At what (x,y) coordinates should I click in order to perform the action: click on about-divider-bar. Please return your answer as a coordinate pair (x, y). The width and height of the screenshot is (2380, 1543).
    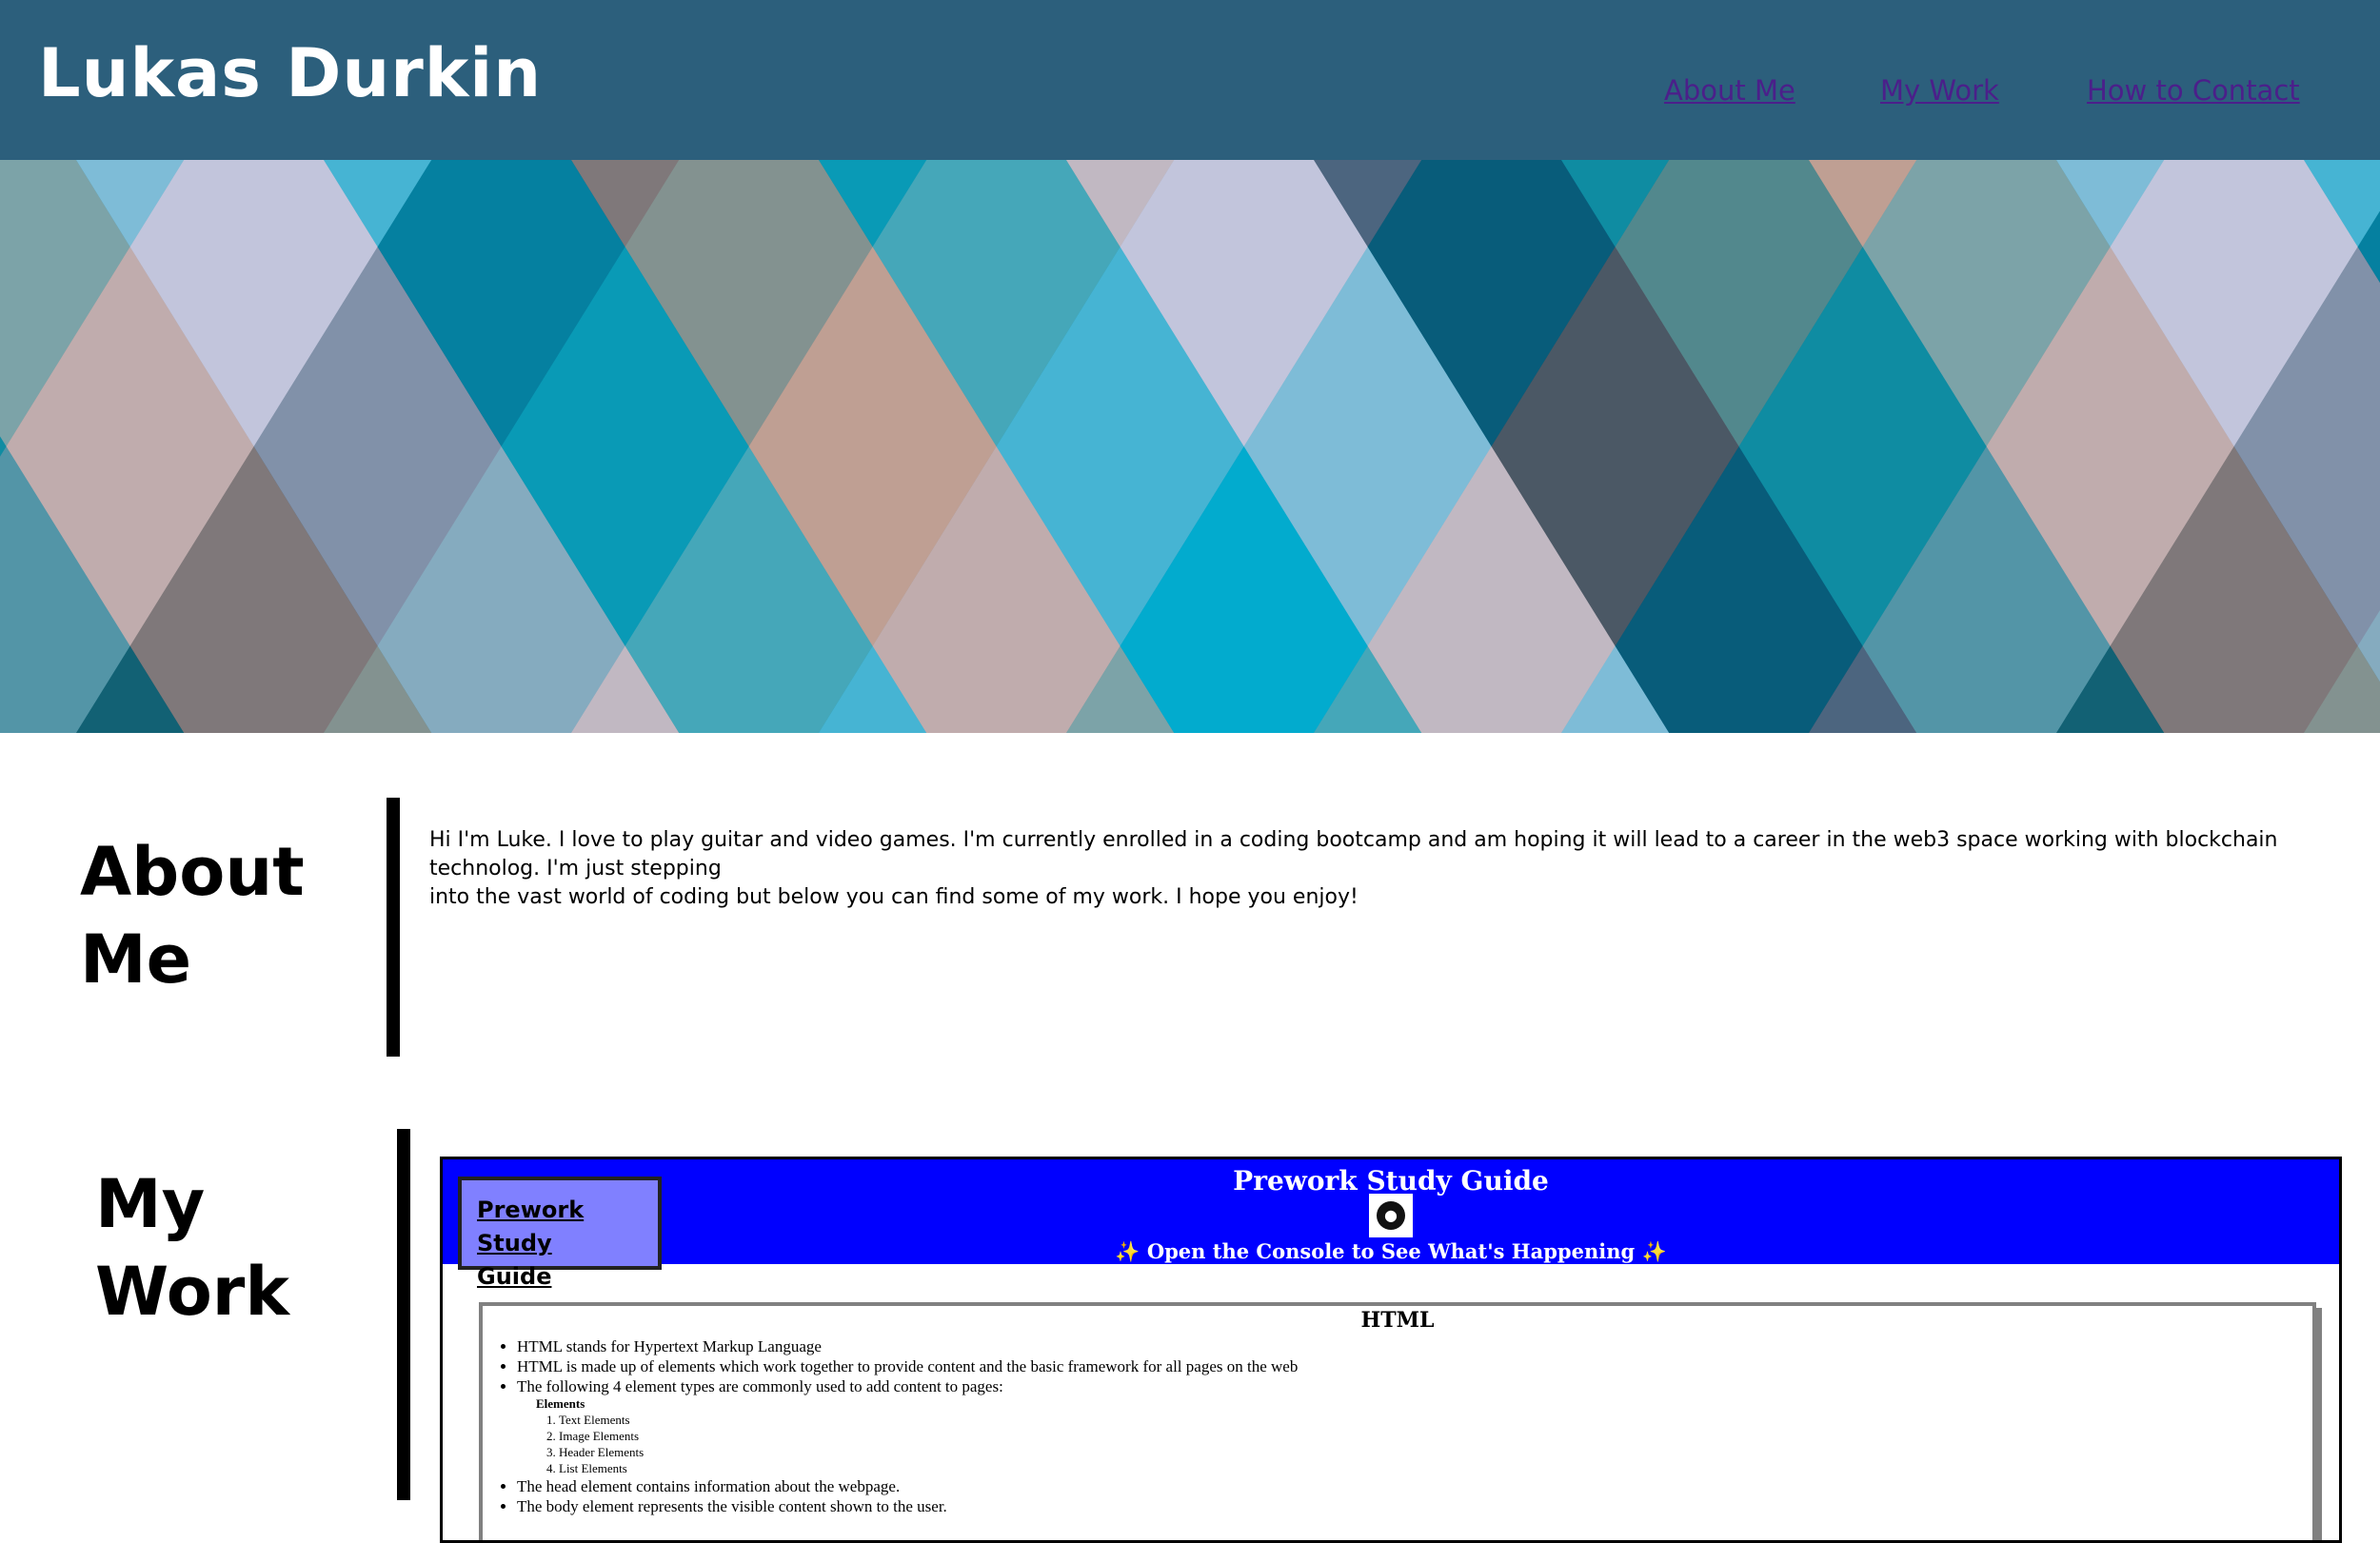
    Looking at the image, I should click on (393, 927).